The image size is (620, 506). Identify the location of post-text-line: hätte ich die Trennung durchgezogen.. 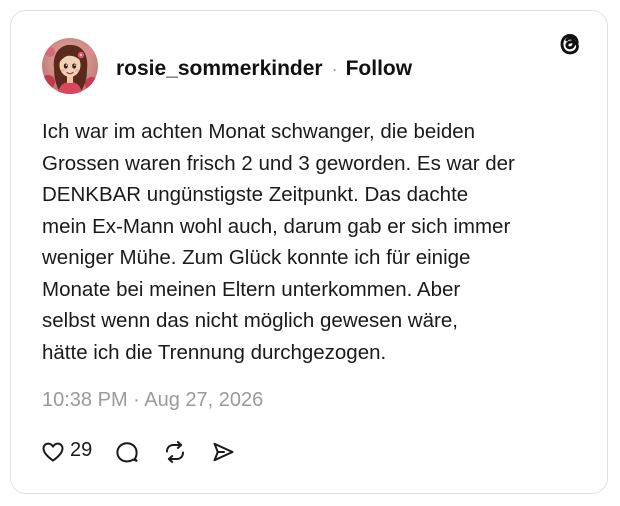
(214, 352).